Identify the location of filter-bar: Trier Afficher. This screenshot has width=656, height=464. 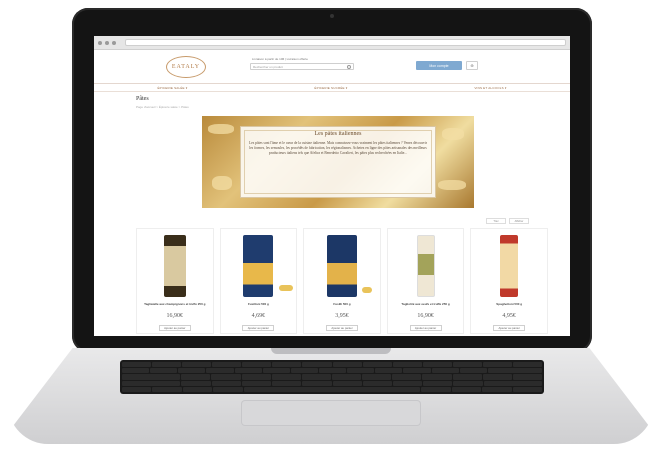
(507, 221).